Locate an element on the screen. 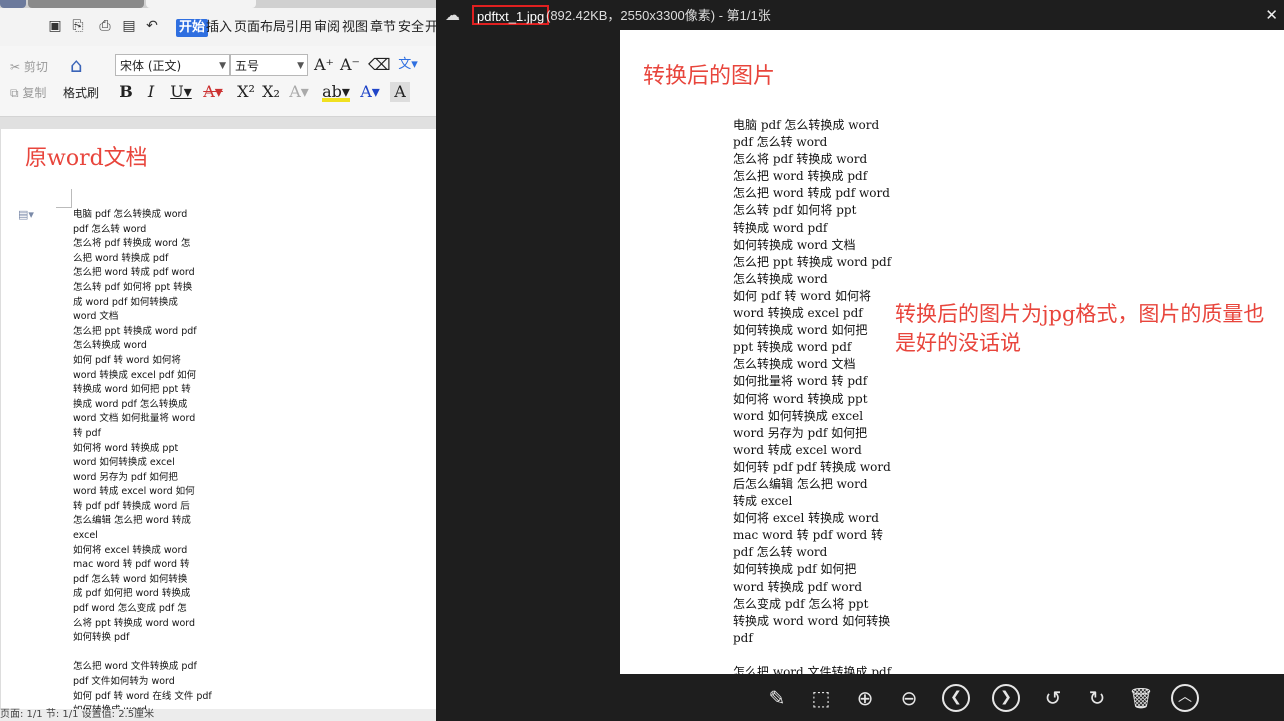 The width and height of the screenshot is (1284, 721). italic-icon: I is located at coordinates (151, 92).